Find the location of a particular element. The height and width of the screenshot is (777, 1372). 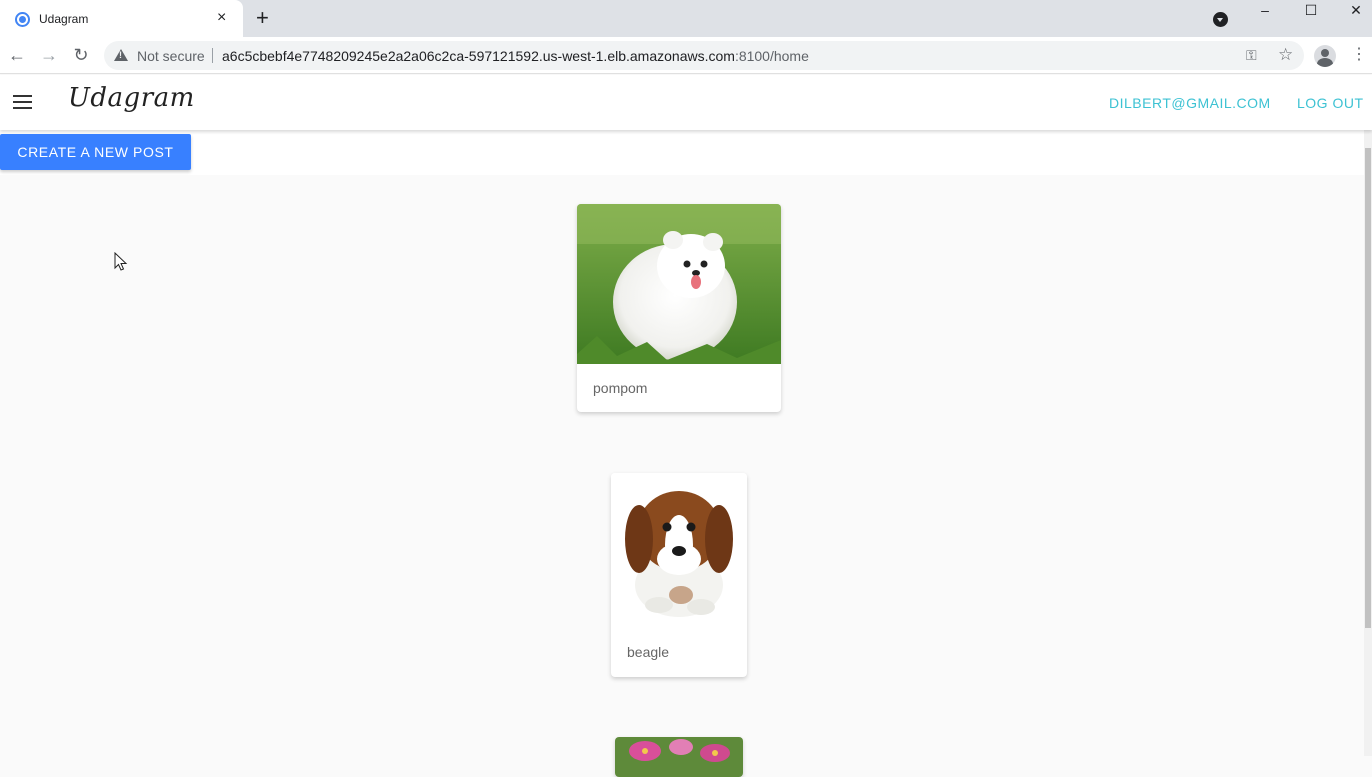

bookmark-star-icon: ☆ is located at coordinates (1285, 55).